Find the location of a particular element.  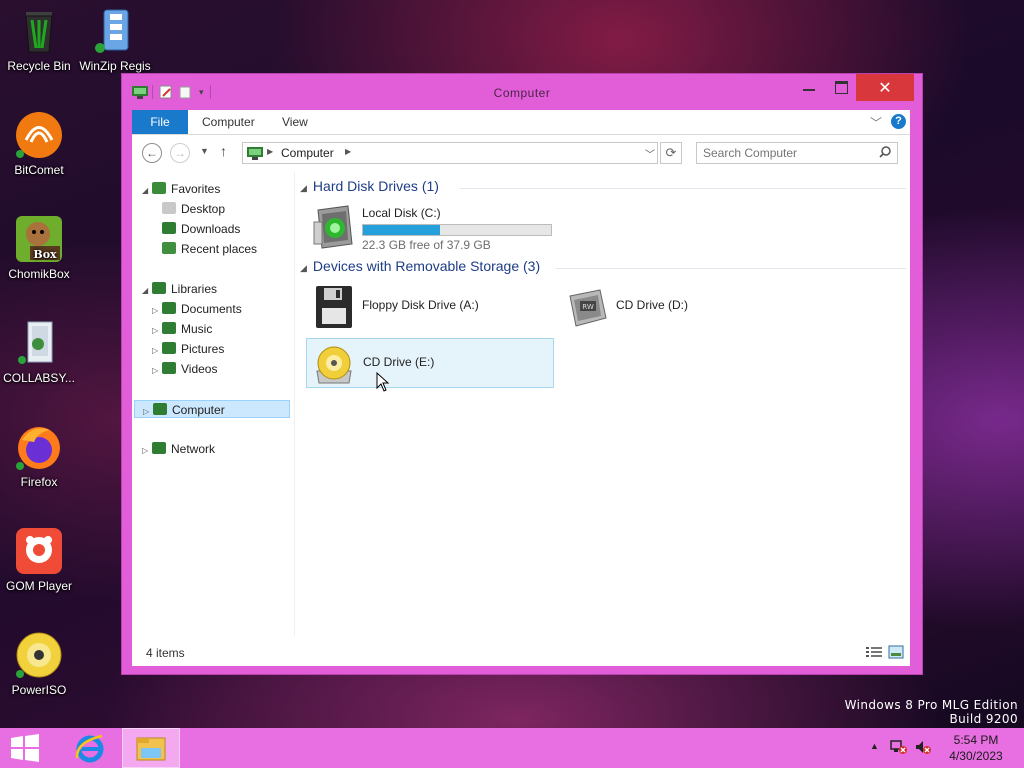

group-title: Hard Disk Drives (1) is located at coordinates (375, 186).